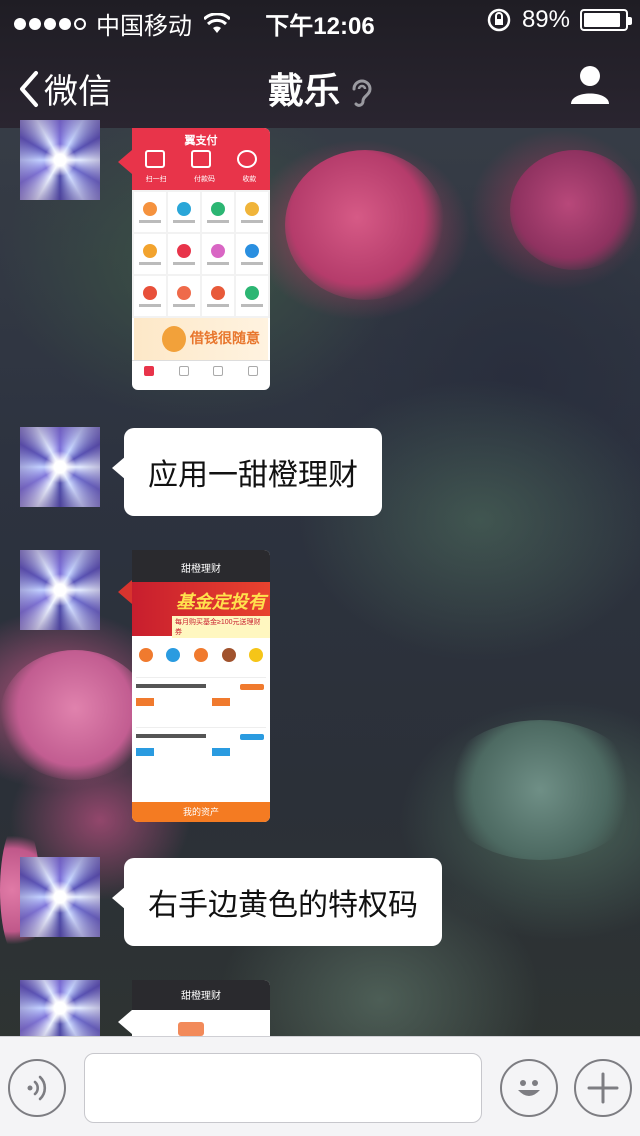 The width and height of the screenshot is (640, 1136). I want to click on profile-icon, so click(590, 84).